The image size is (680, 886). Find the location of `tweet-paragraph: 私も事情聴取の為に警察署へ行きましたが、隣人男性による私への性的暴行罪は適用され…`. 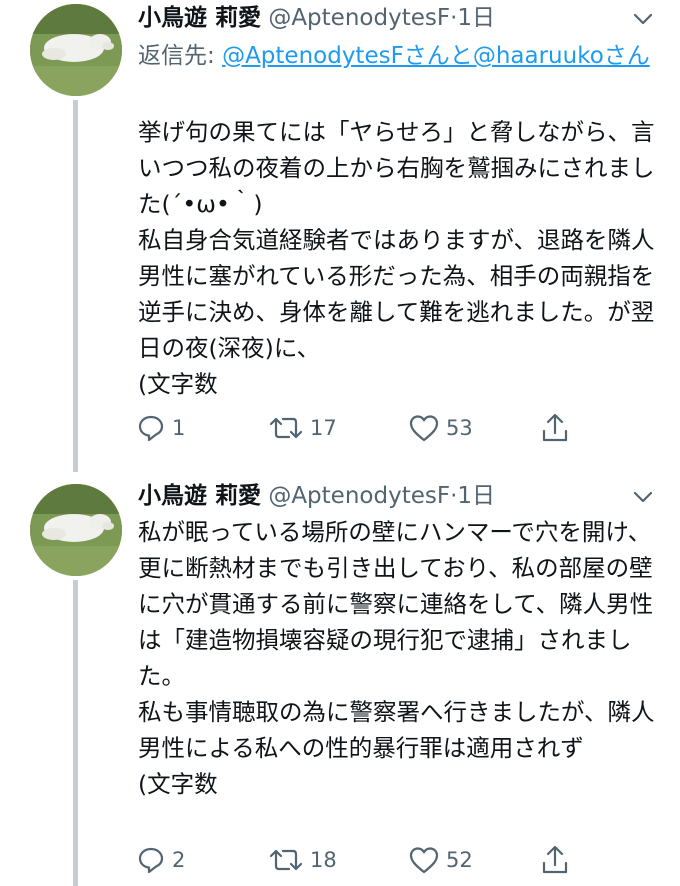

tweet-paragraph: 私も事情聴取の為に警察署へ行きましたが、隣人男性による私への性的暴行罪は適用され… is located at coordinates (396, 730).